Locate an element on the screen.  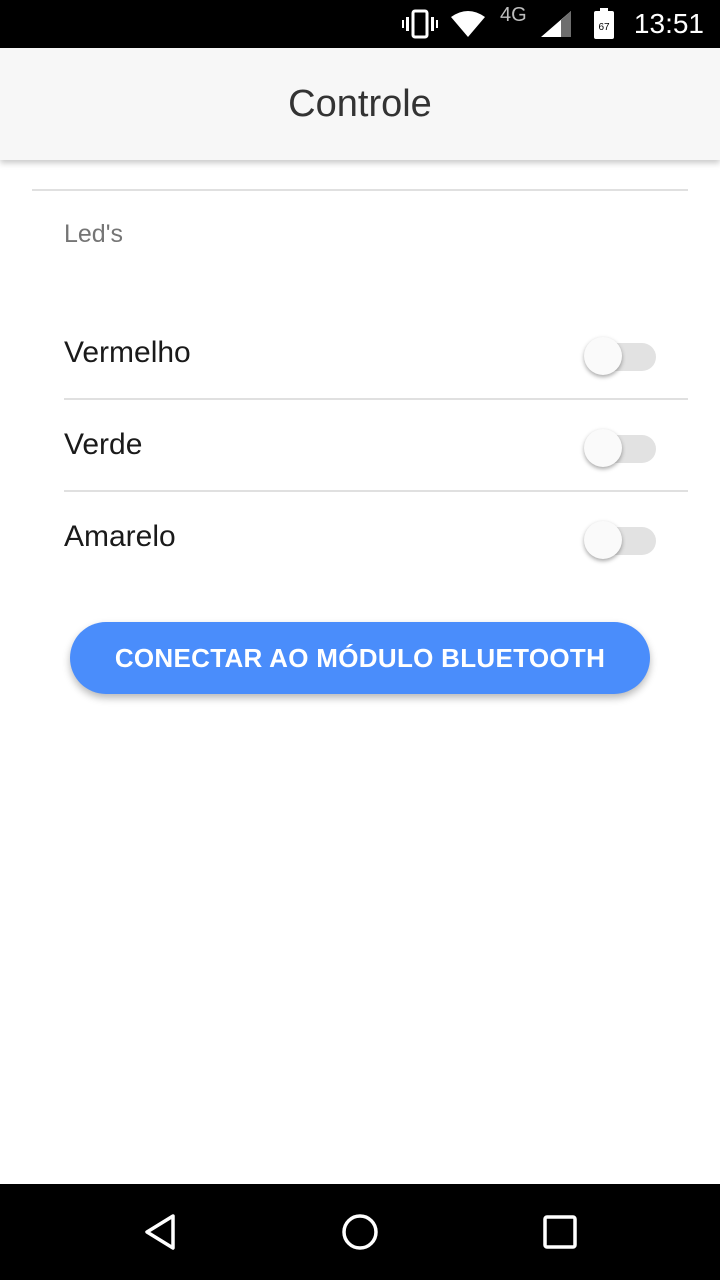
led-row-verde: Verde is located at coordinates (376, 446).